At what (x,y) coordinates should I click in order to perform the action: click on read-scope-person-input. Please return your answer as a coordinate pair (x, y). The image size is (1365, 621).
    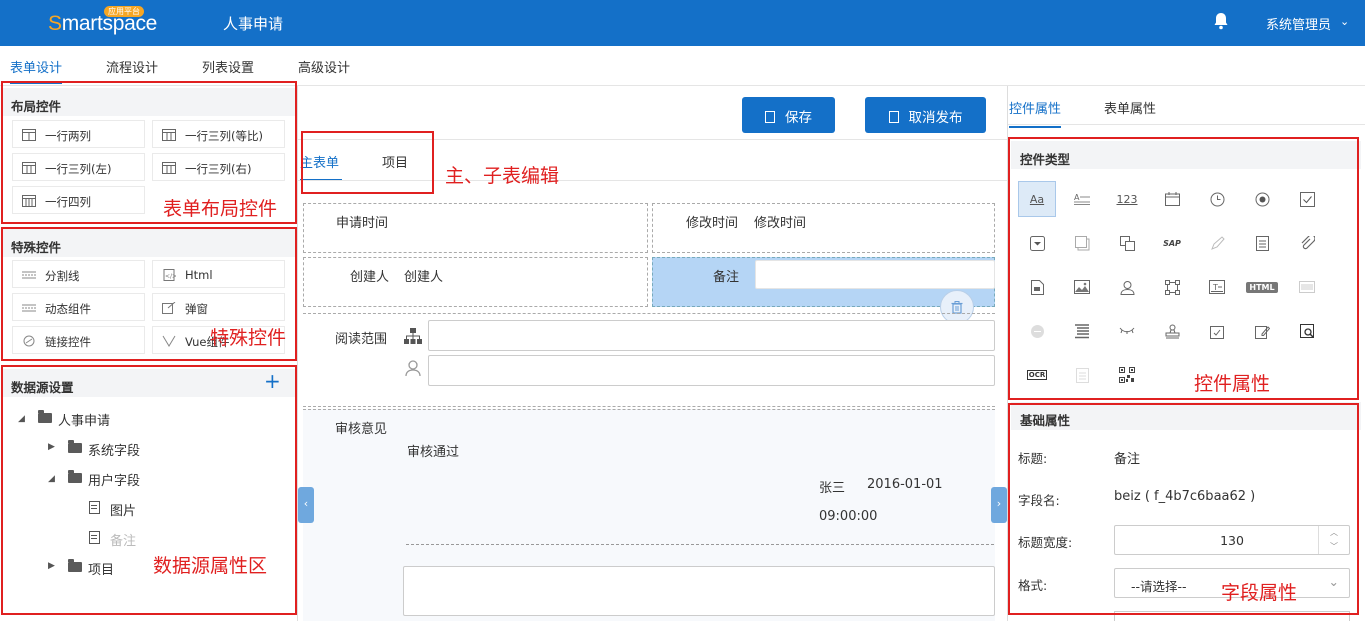
    Looking at the image, I should click on (711, 370).